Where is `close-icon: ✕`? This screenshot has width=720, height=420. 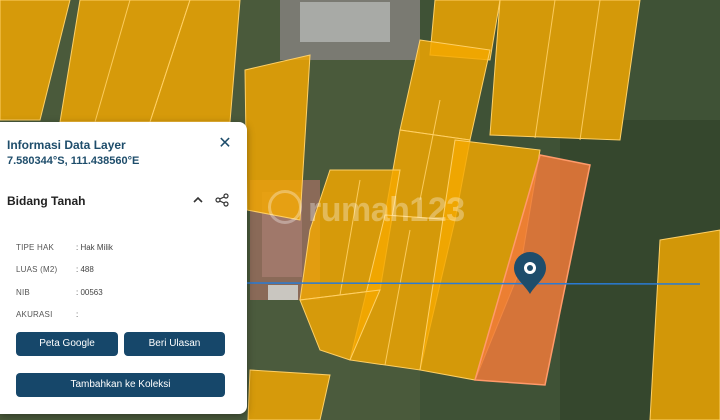 close-icon: ✕ is located at coordinates (225, 144).